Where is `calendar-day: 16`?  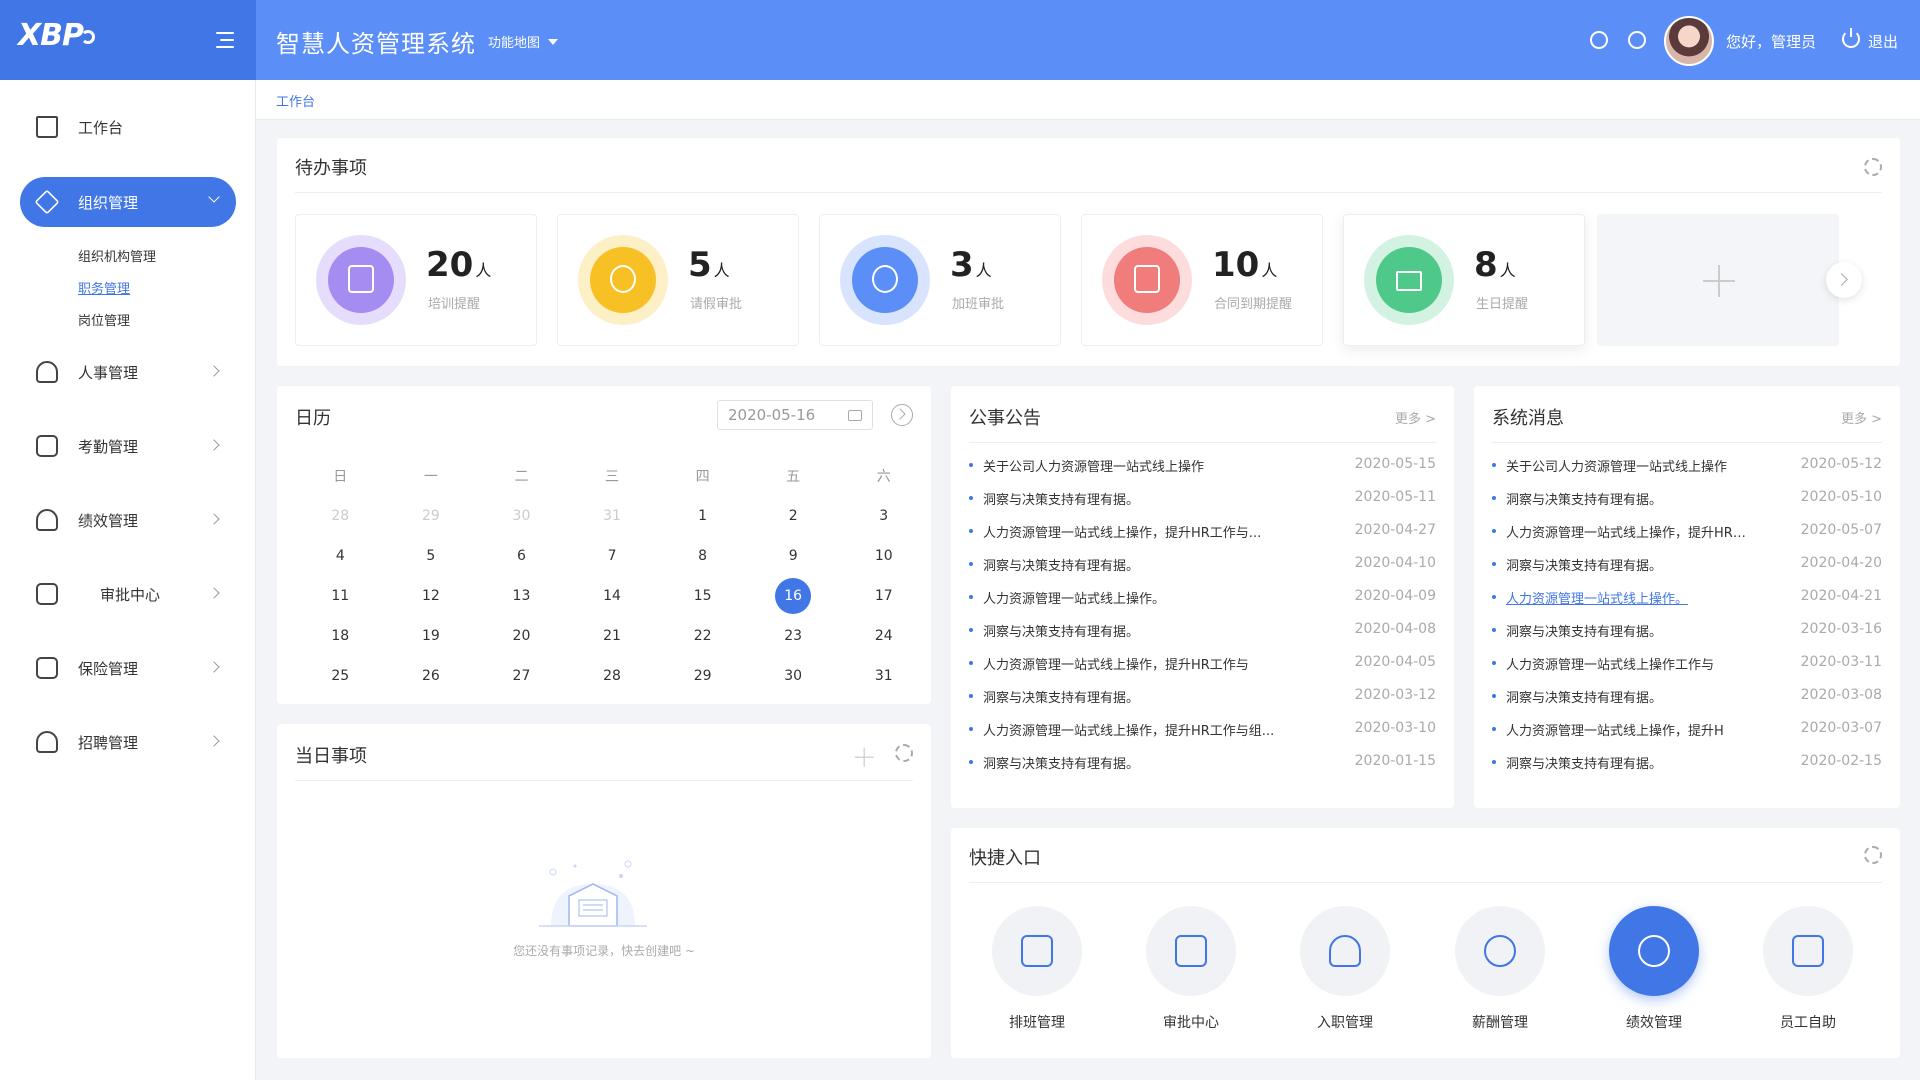
calendar-day: 16 is located at coordinates (793, 596).